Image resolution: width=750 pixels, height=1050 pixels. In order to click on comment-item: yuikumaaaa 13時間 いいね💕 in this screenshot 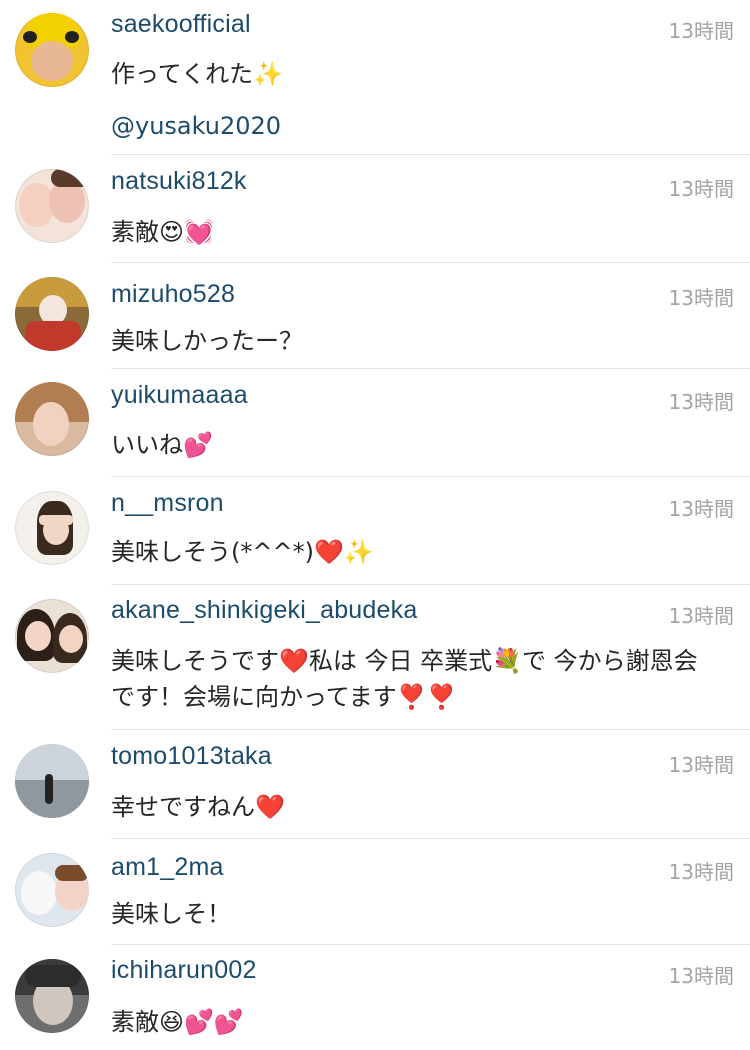, I will do `click(375, 422)`.